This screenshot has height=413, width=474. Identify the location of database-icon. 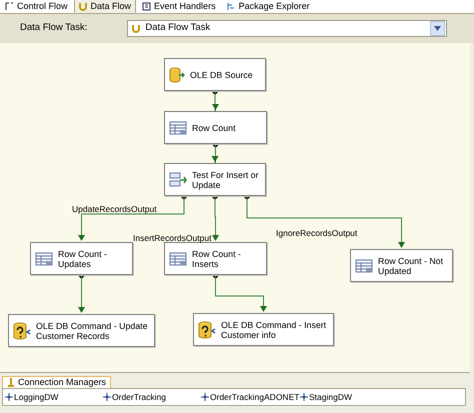
(177, 74).